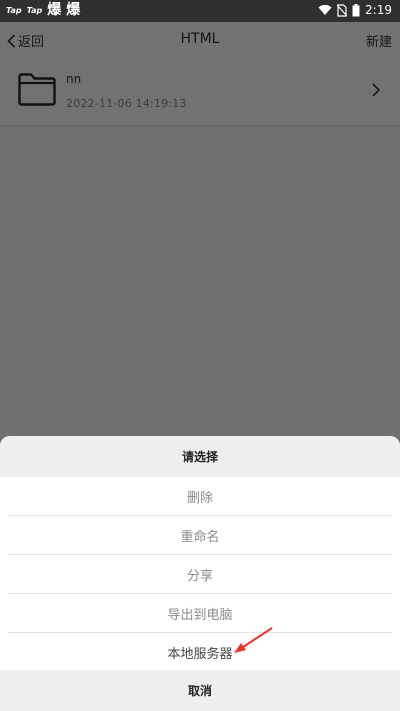 The width and height of the screenshot is (400, 711). I want to click on chevron-right-icon, so click(376, 90).